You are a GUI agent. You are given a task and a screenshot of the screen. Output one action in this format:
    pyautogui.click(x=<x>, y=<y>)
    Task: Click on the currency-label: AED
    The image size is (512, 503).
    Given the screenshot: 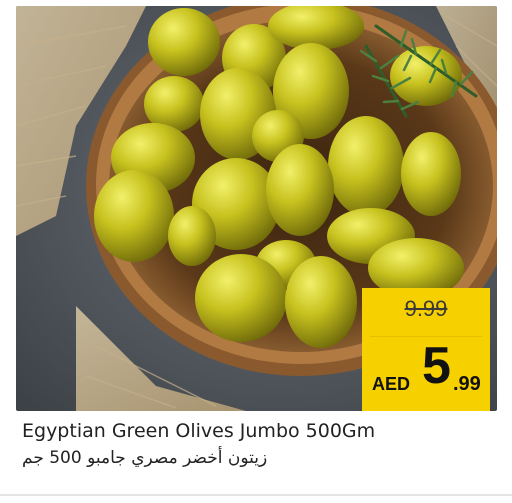 What is the action you would take?
    pyautogui.click(x=391, y=384)
    